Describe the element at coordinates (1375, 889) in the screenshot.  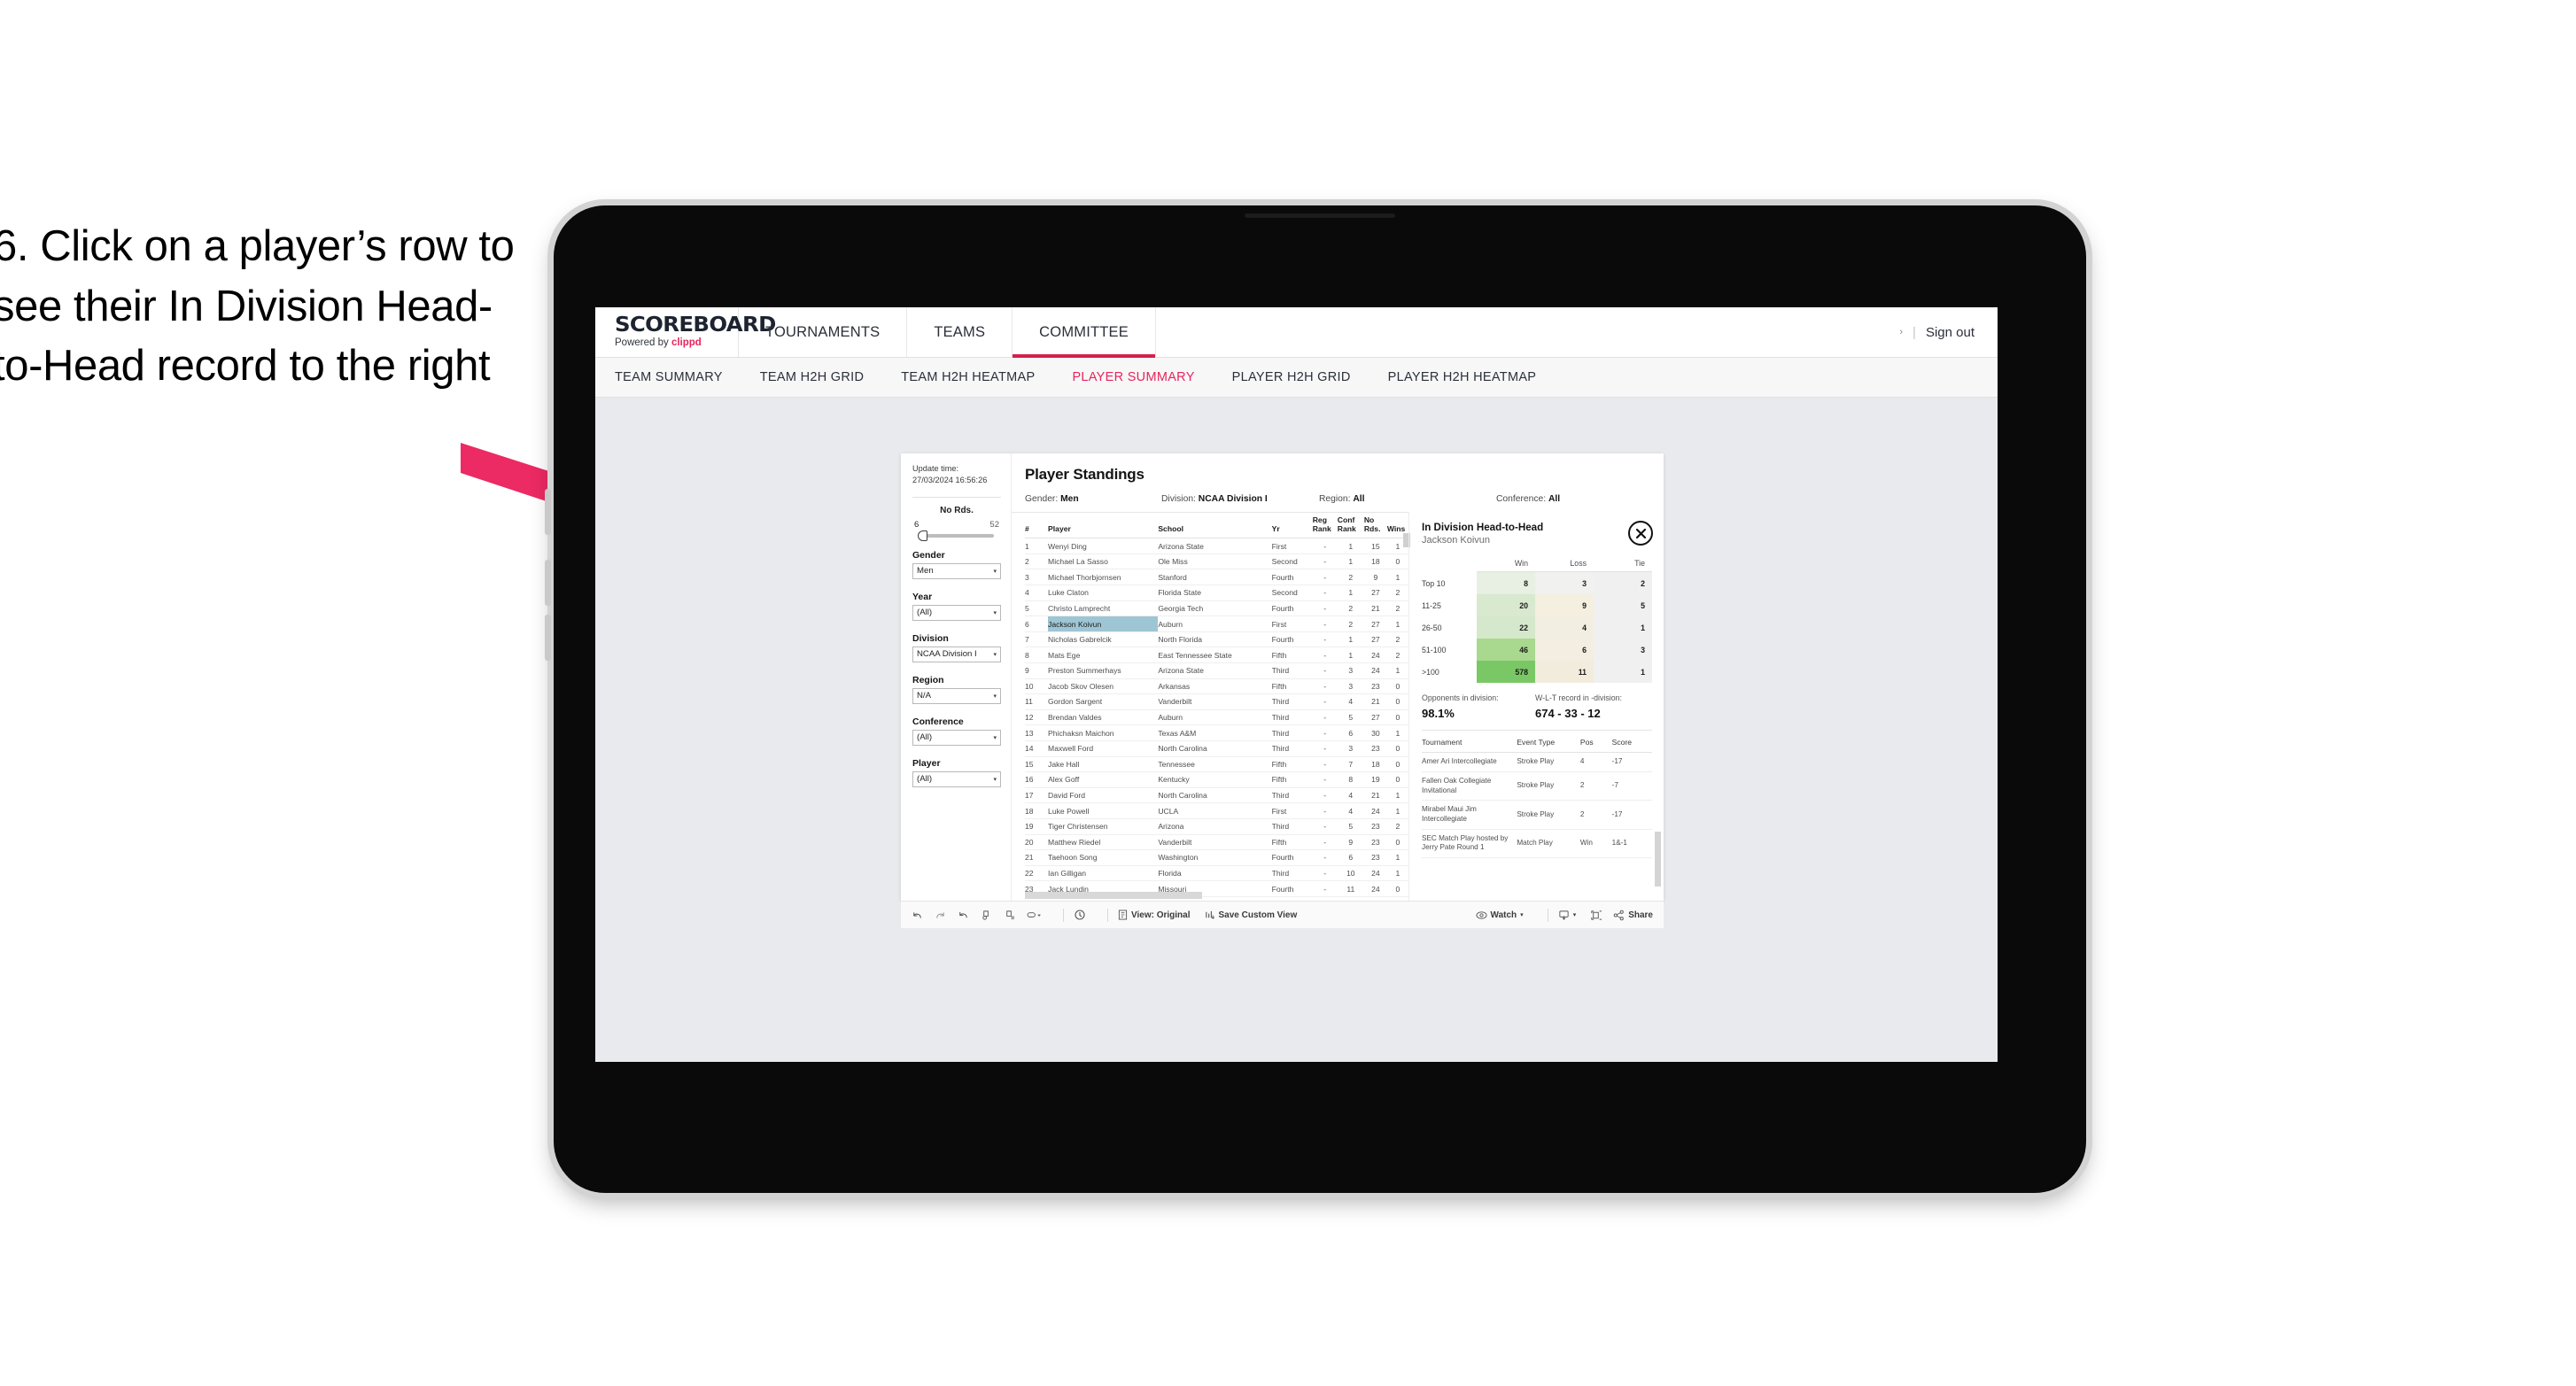
I see `cell-no-rds: 24` at that location.